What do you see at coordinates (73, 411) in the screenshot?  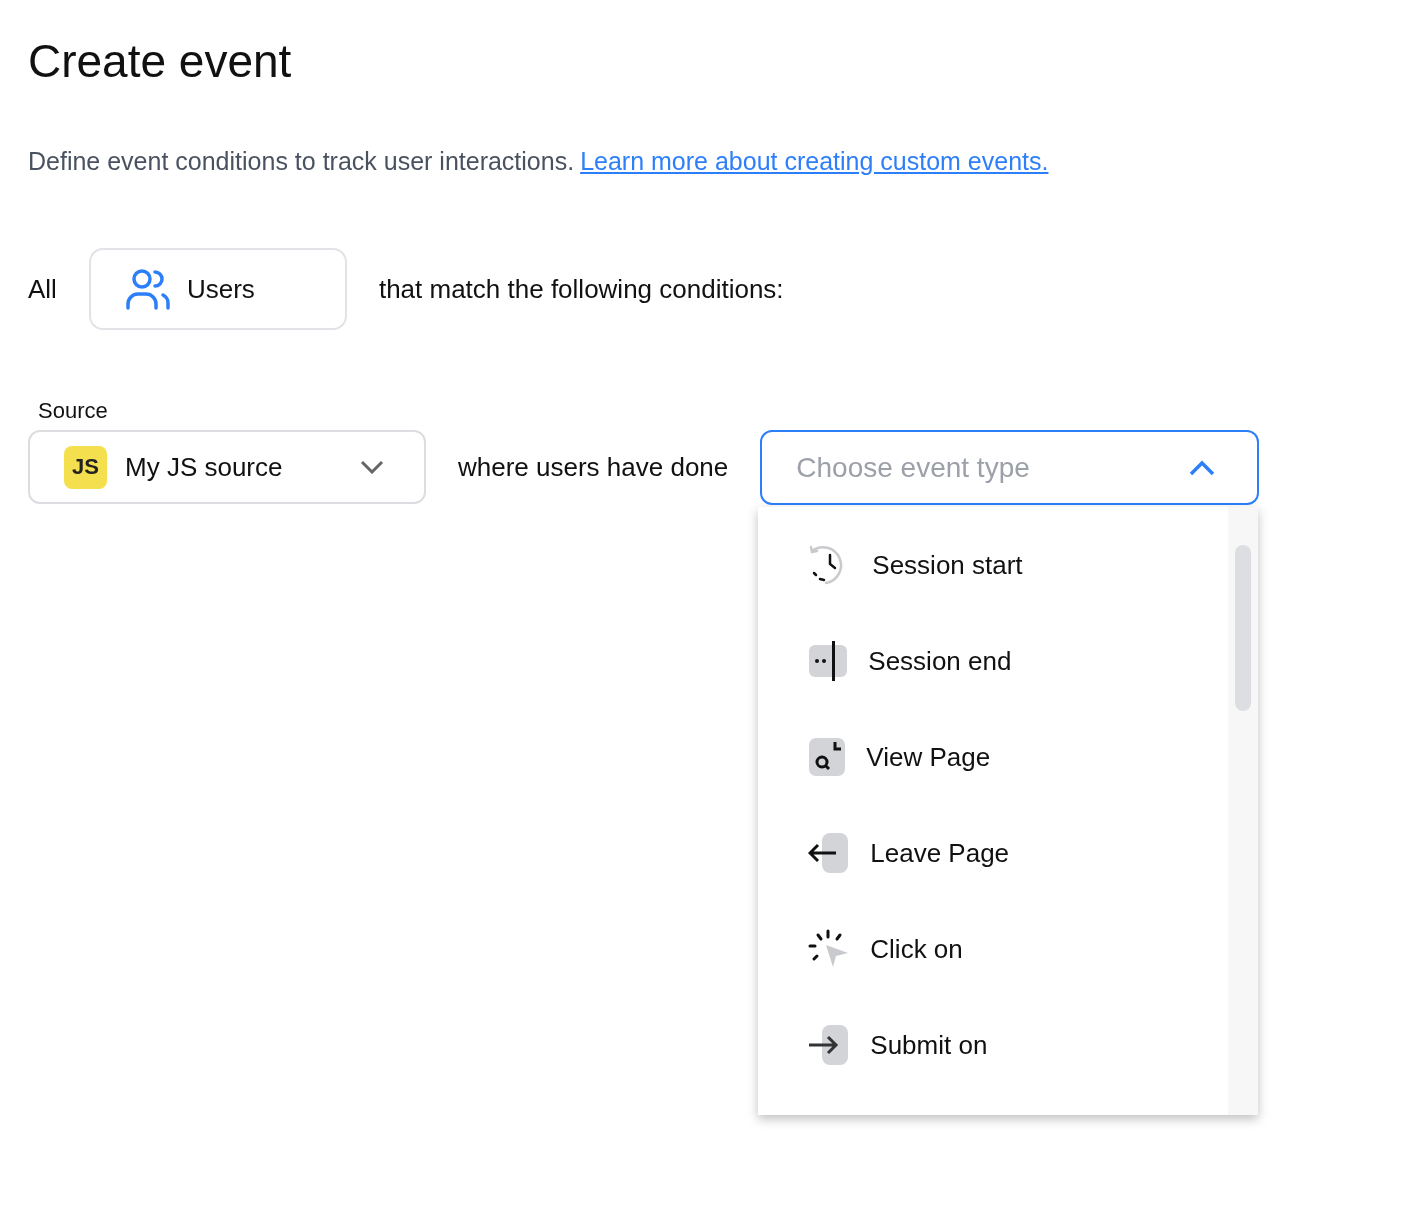 I see `source-label: Source` at bounding box center [73, 411].